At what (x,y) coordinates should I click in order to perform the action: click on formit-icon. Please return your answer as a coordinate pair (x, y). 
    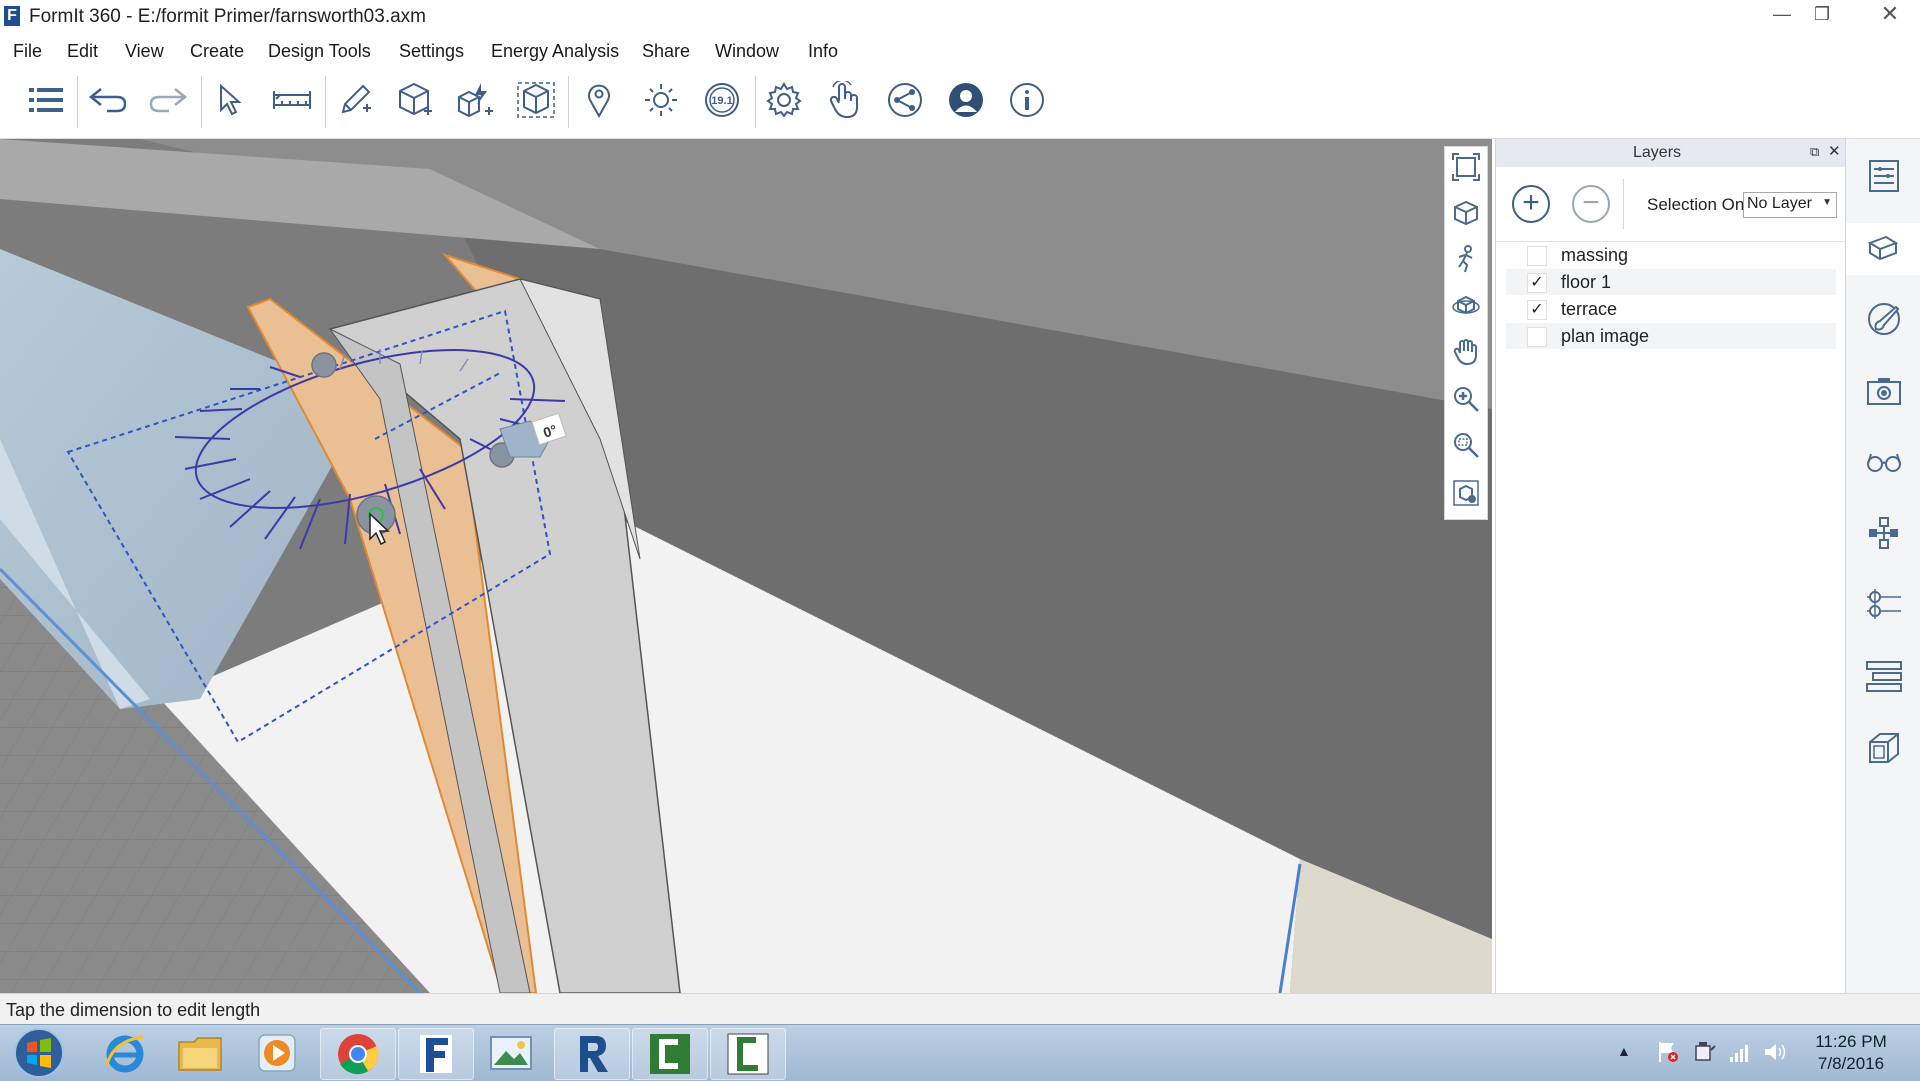
    Looking at the image, I should click on (436, 1054).